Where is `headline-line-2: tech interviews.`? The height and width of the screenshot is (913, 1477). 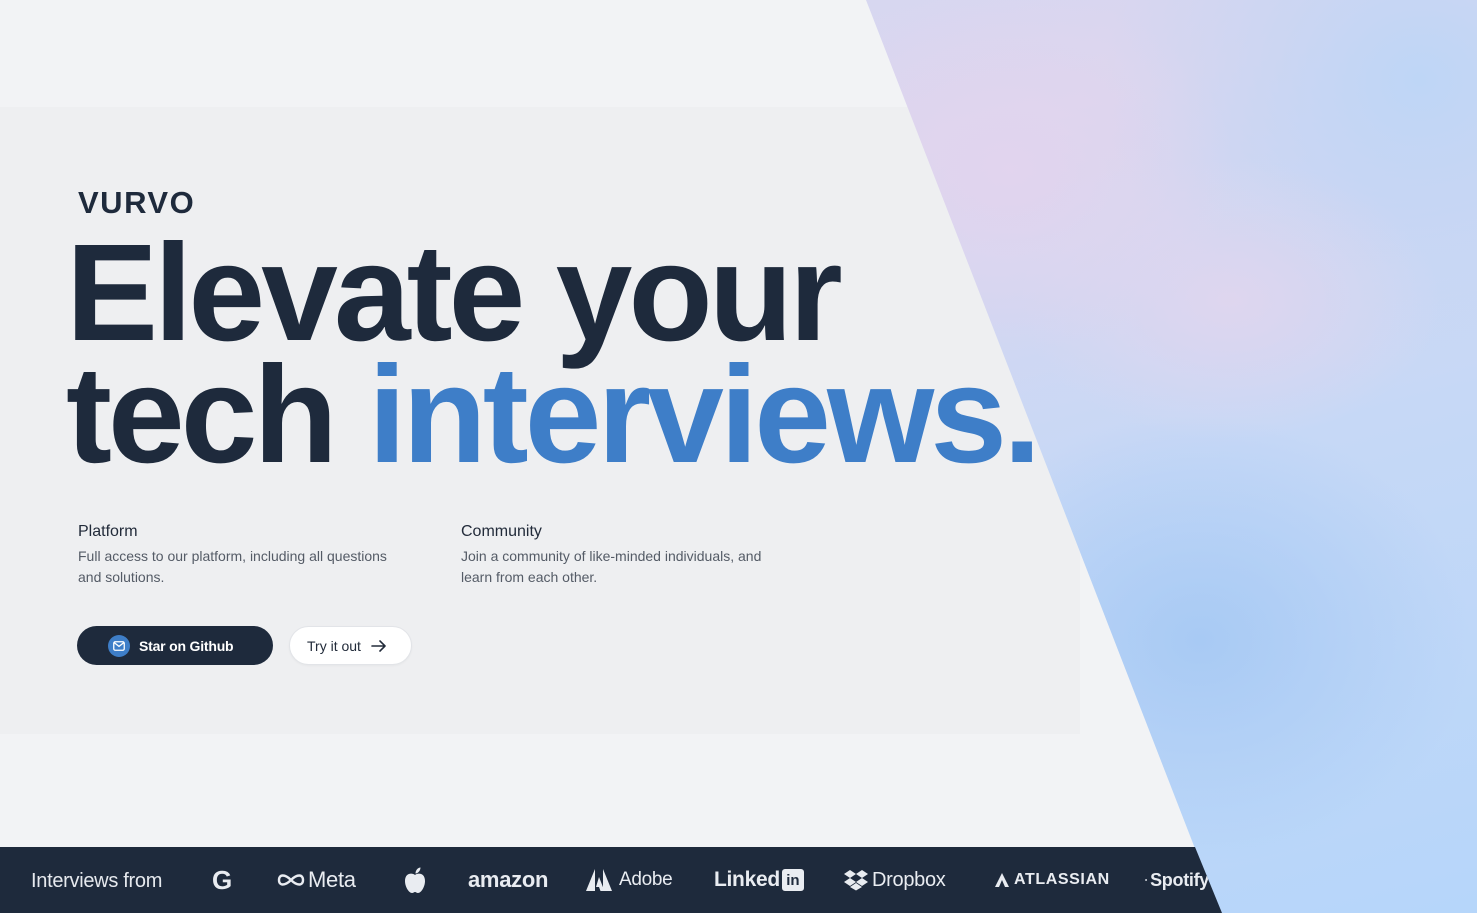
headline-line-2: tech interviews. is located at coordinates (553, 415).